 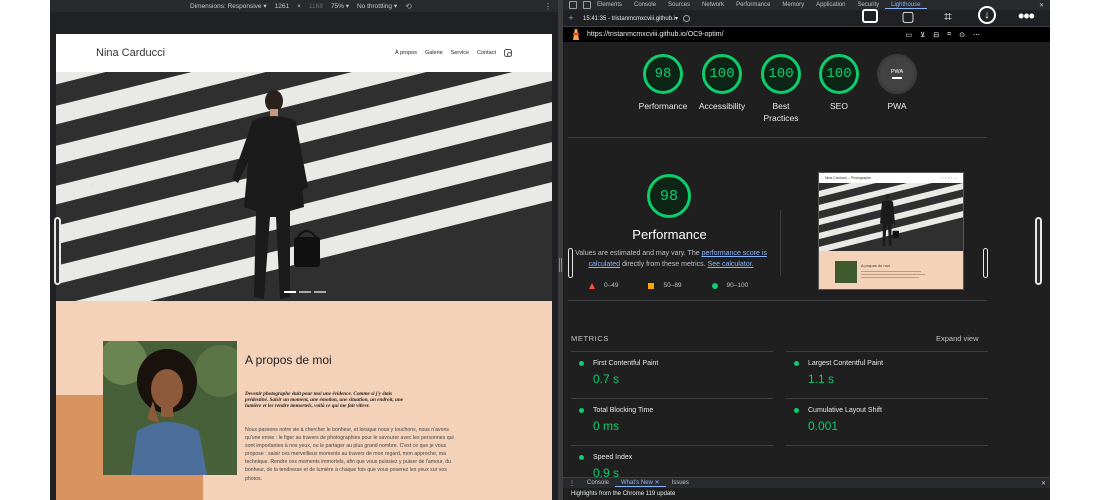 I want to click on more-options-icon: ⋮, so click(x=548, y=6).